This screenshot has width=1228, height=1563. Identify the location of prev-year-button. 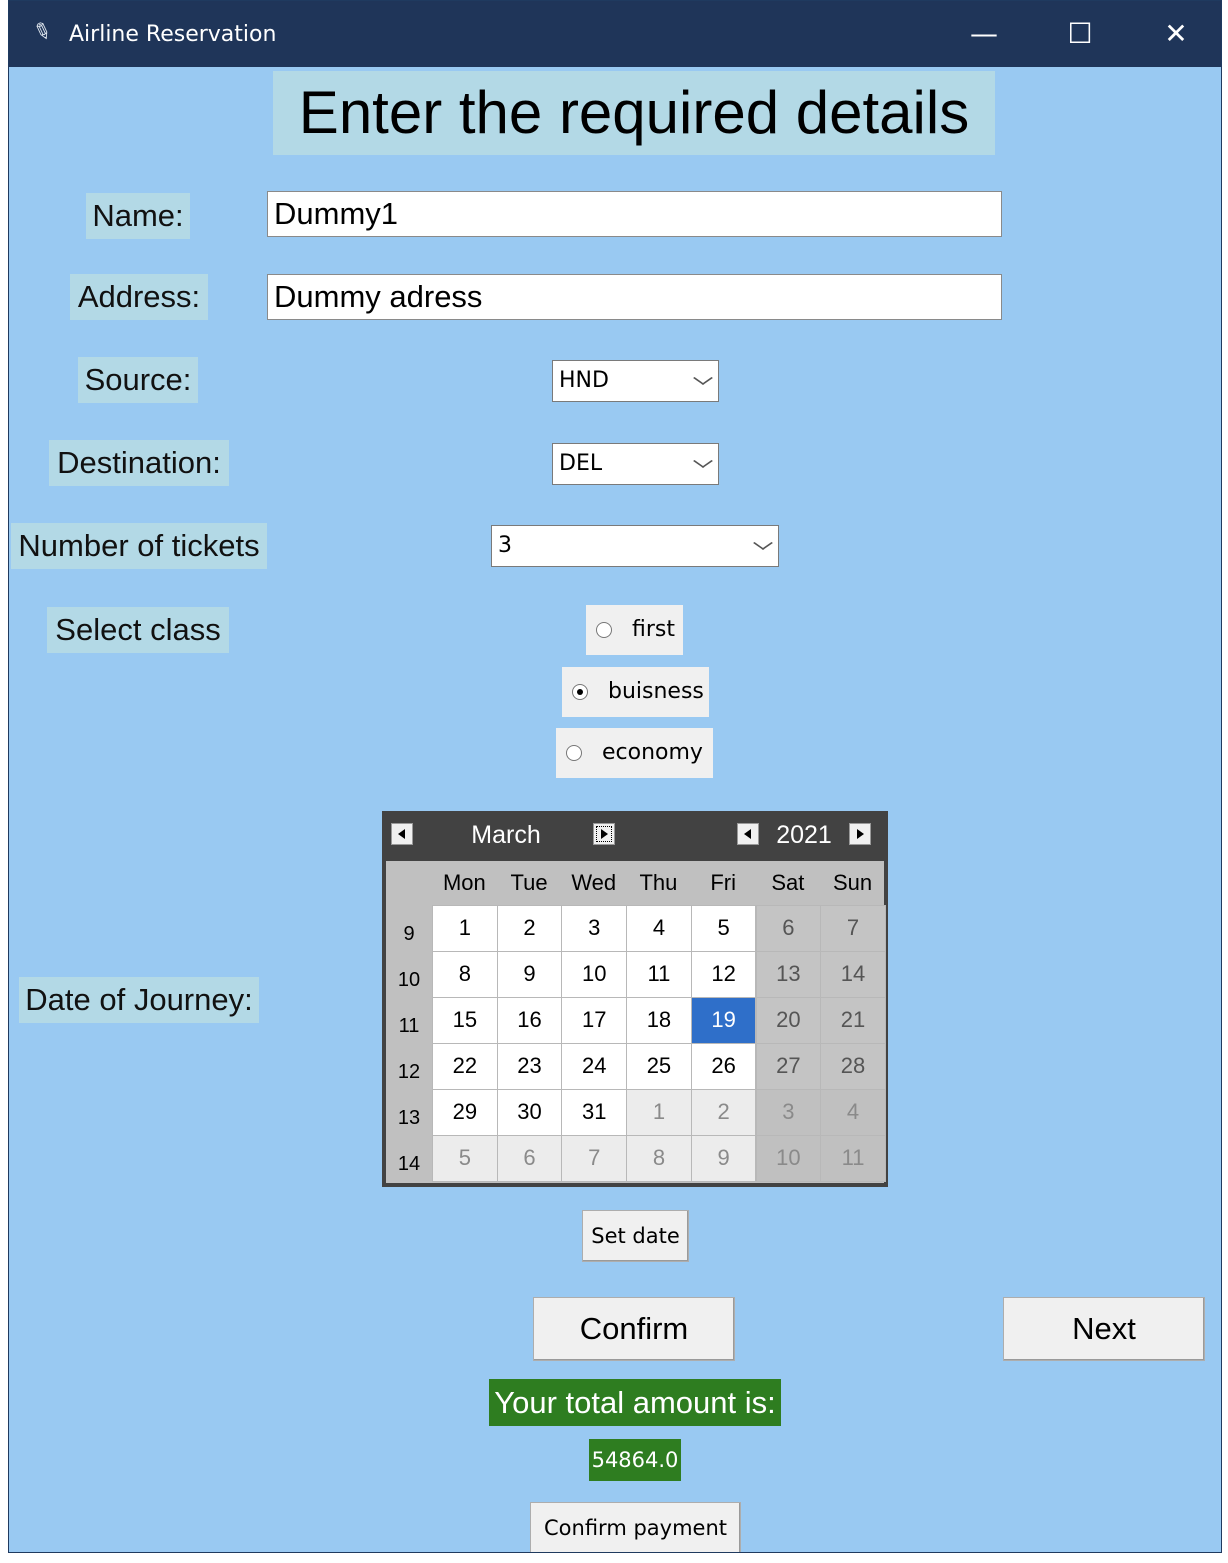
(748, 834).